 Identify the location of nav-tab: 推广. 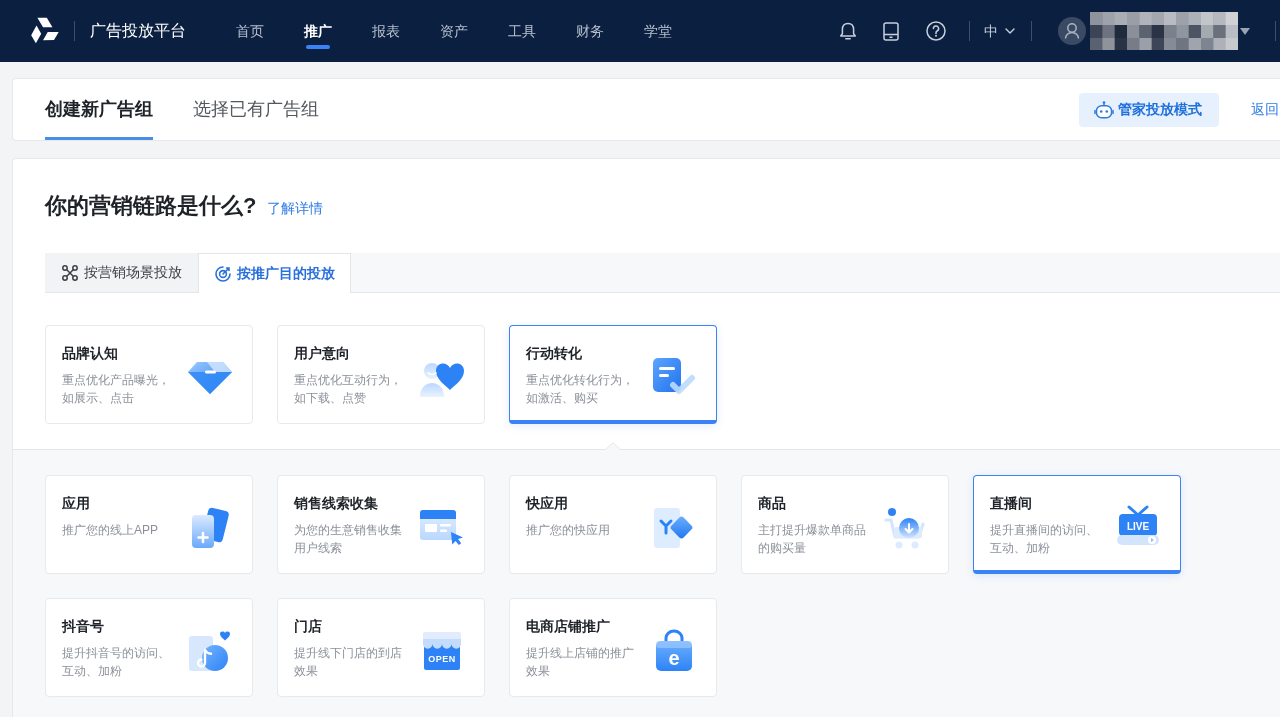
(318, 31).